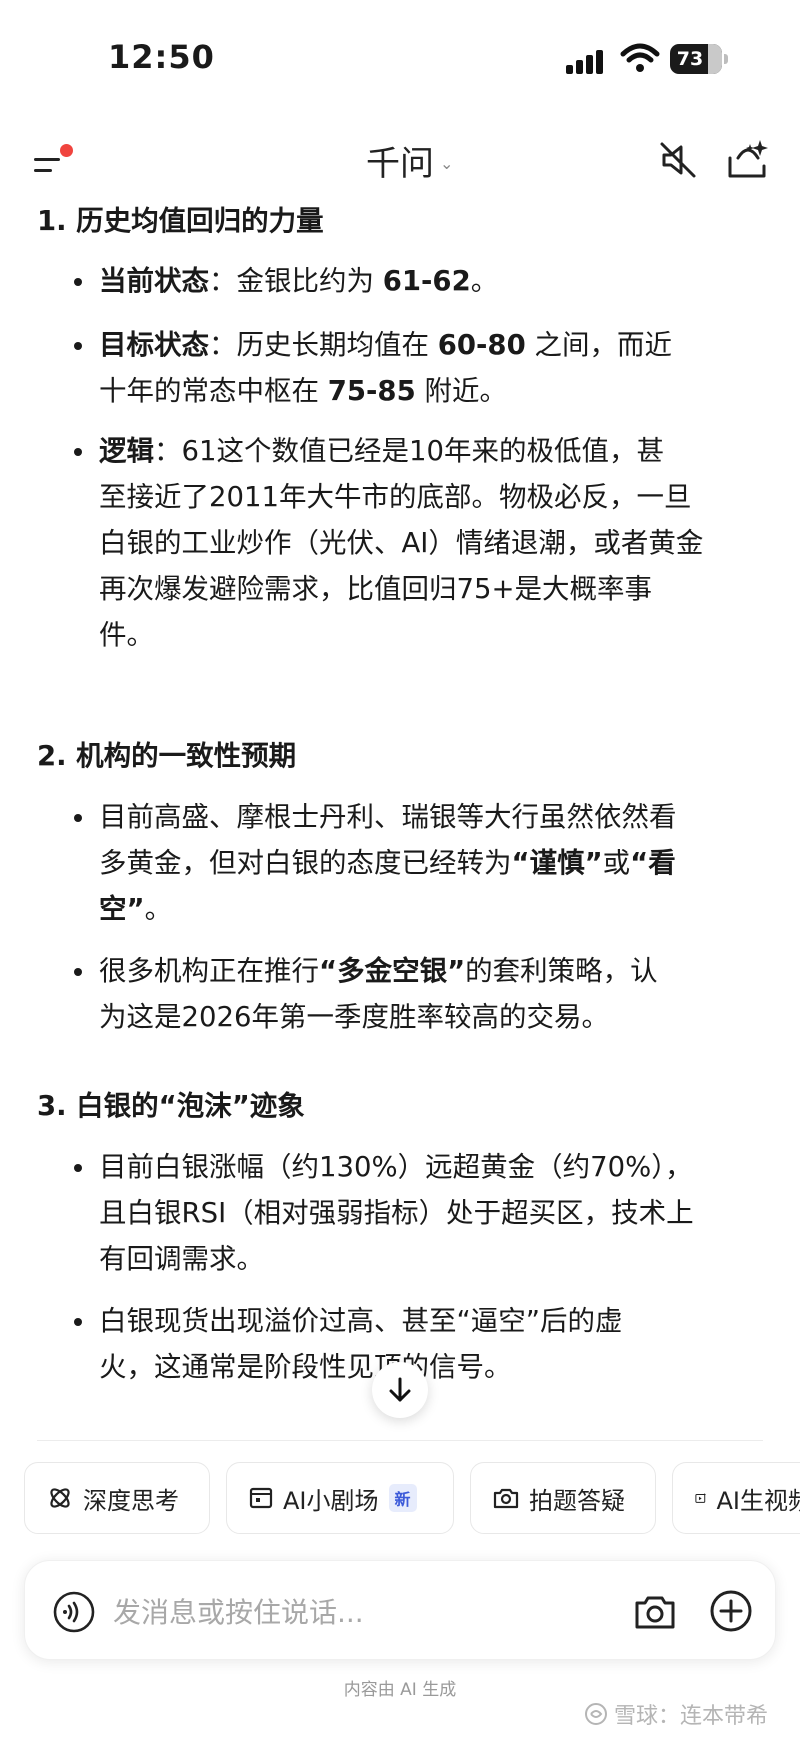 Image resolution: width=800 pixels, height=1738 pixels. Describe the element at coordinates (60, 1498) in the screenshot. I see `deep-think-icon` at that location.